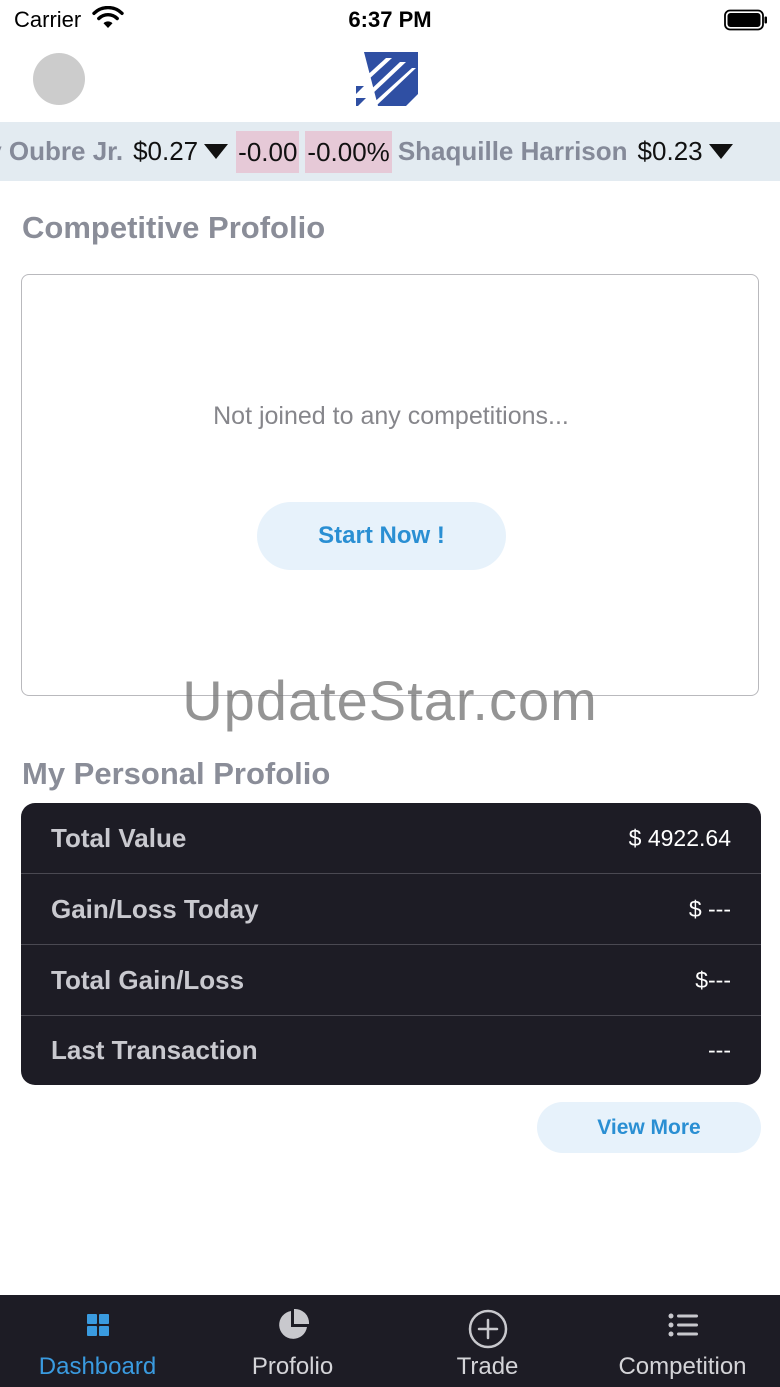 The width and height of the screenshot is (780, 1387). Describe the element at coordinates (391, 979) in the screenshot. I see `table-row: Total Gain/Loss $---` at that location.